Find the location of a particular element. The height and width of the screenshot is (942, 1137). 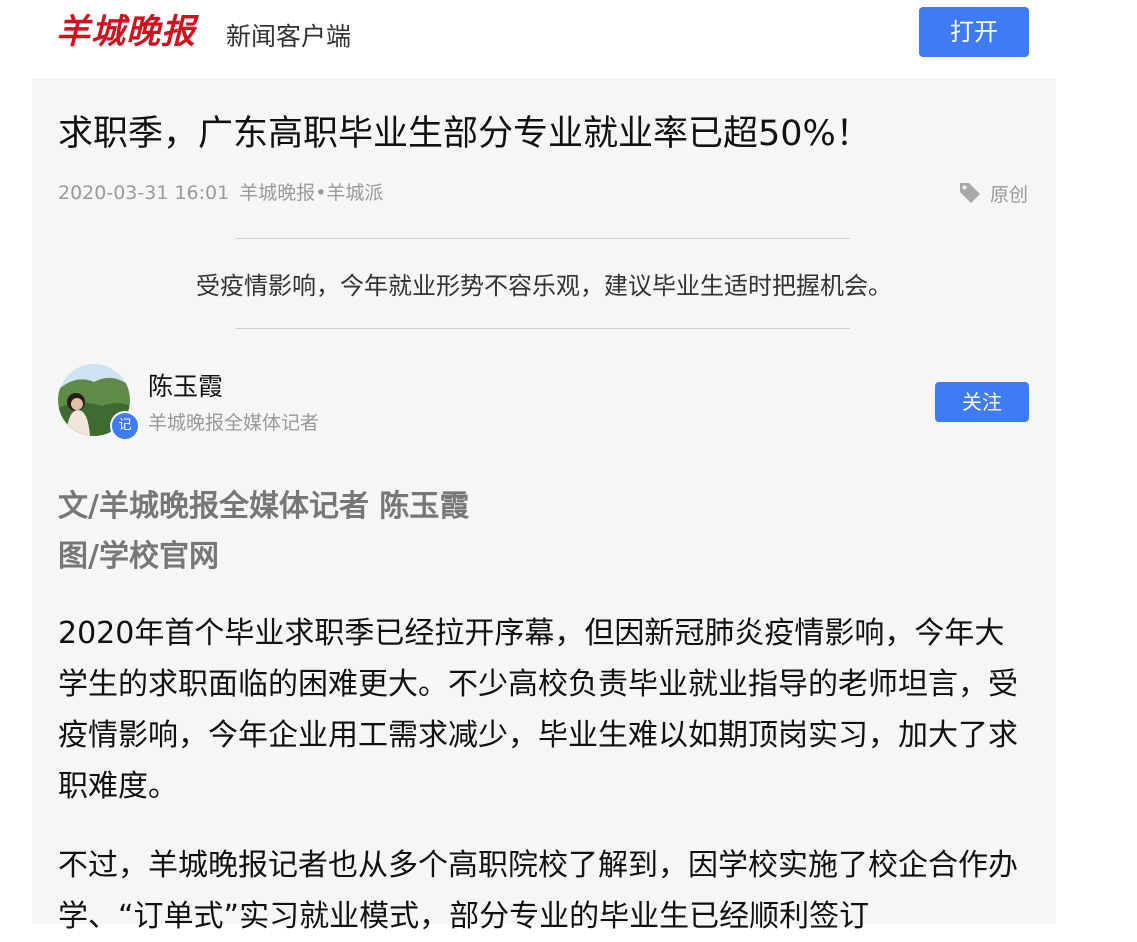

summary-divider-top is located at coordinates (543, 238).